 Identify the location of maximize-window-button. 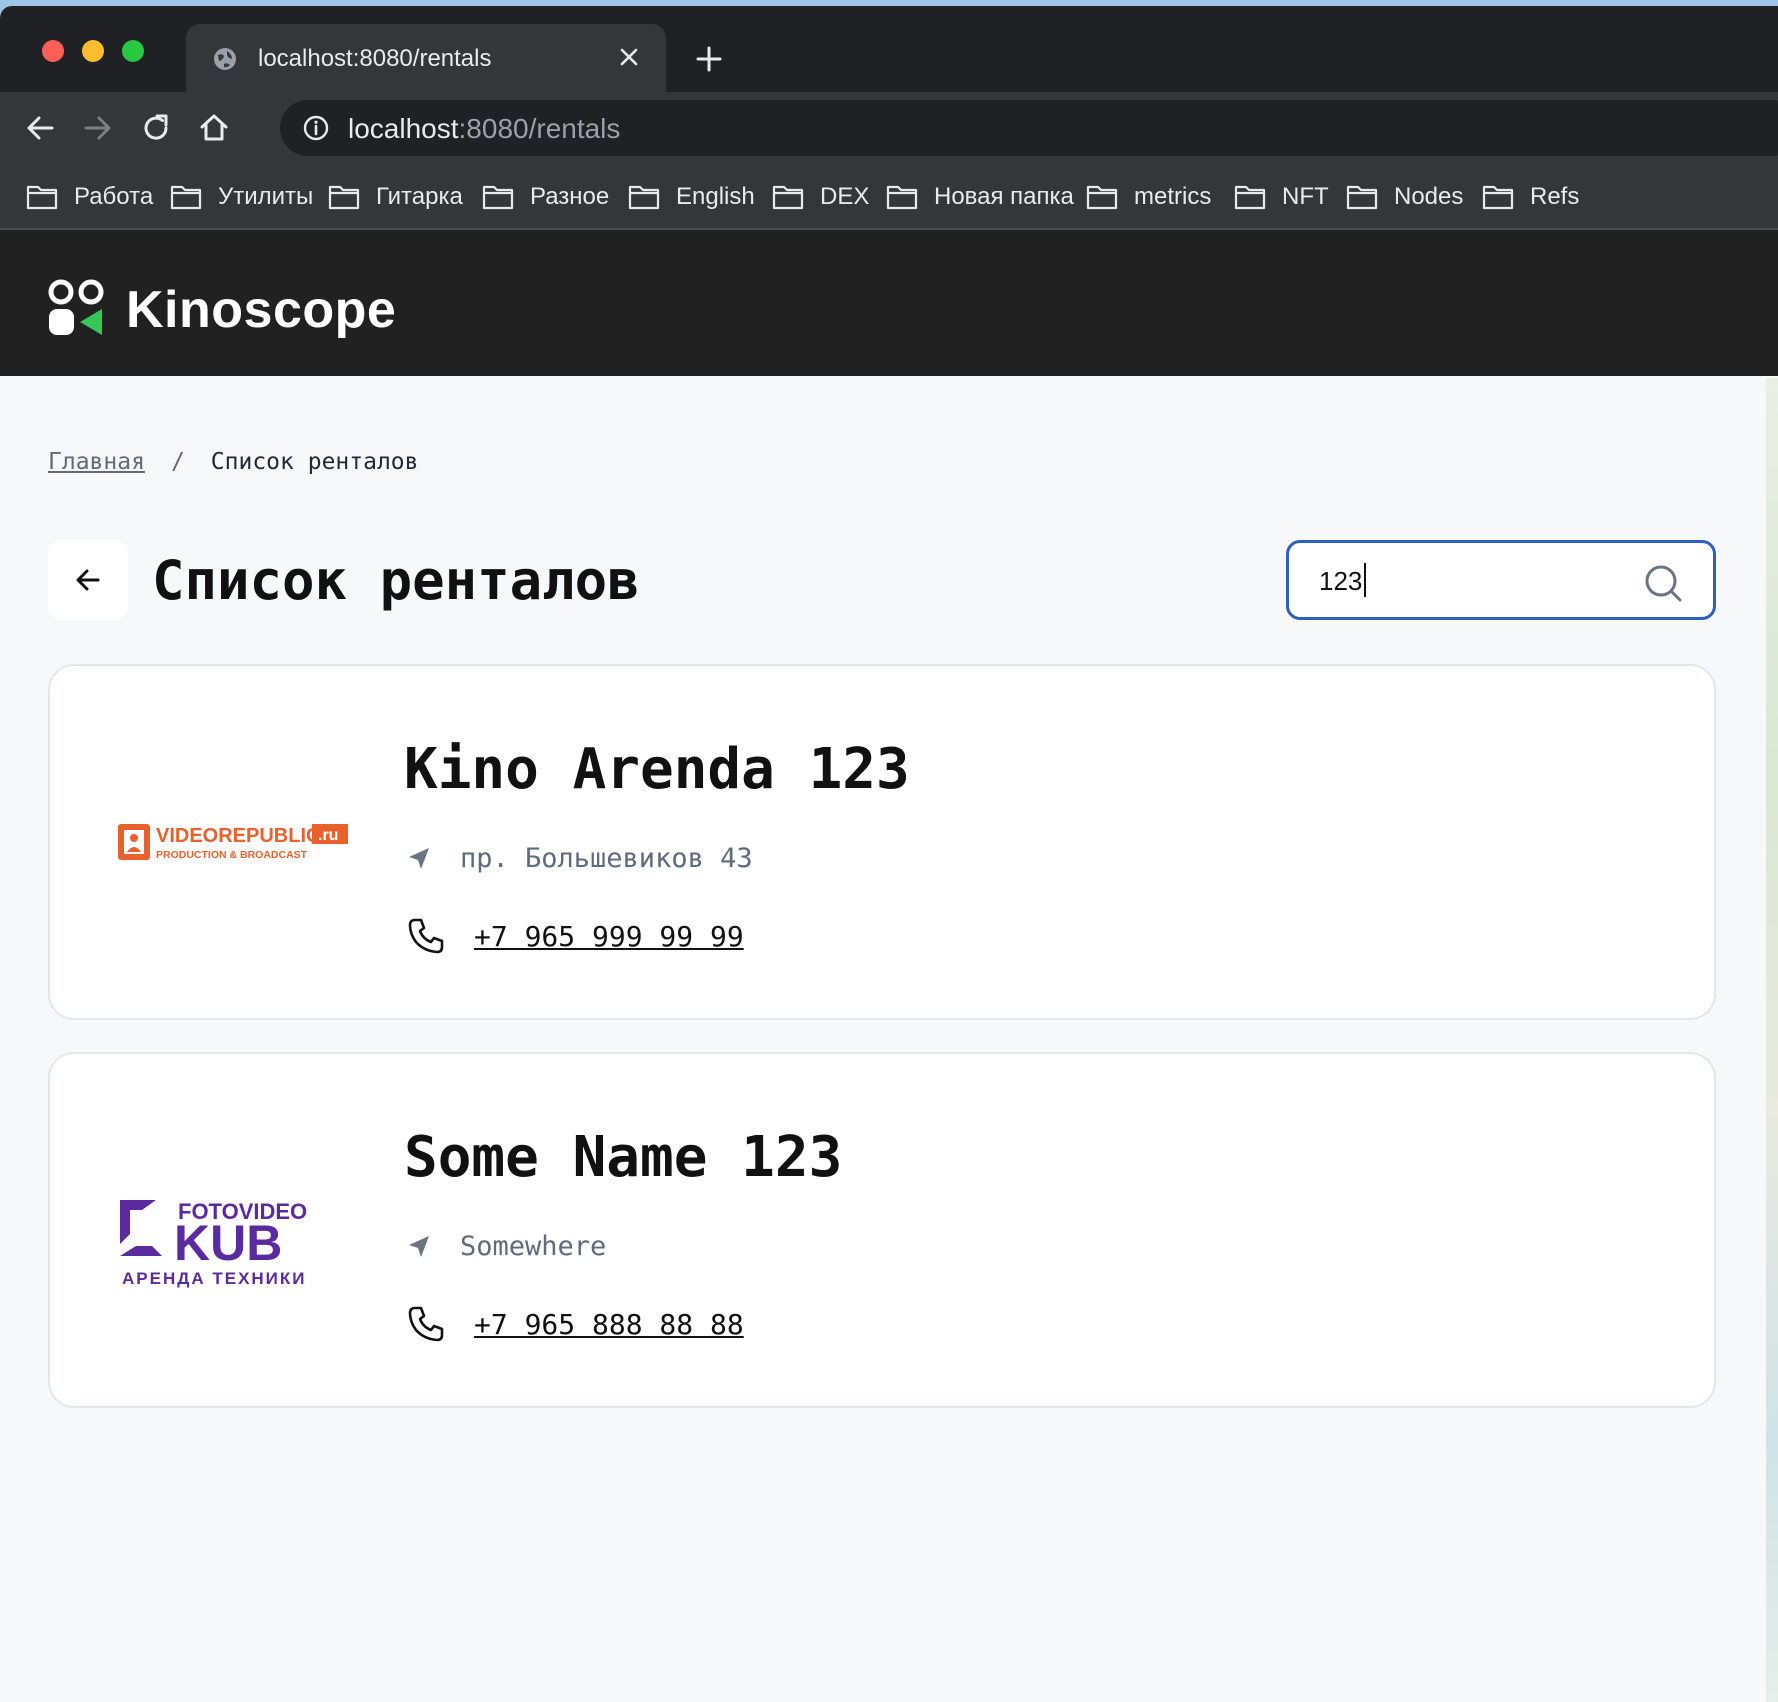
(133, 51).